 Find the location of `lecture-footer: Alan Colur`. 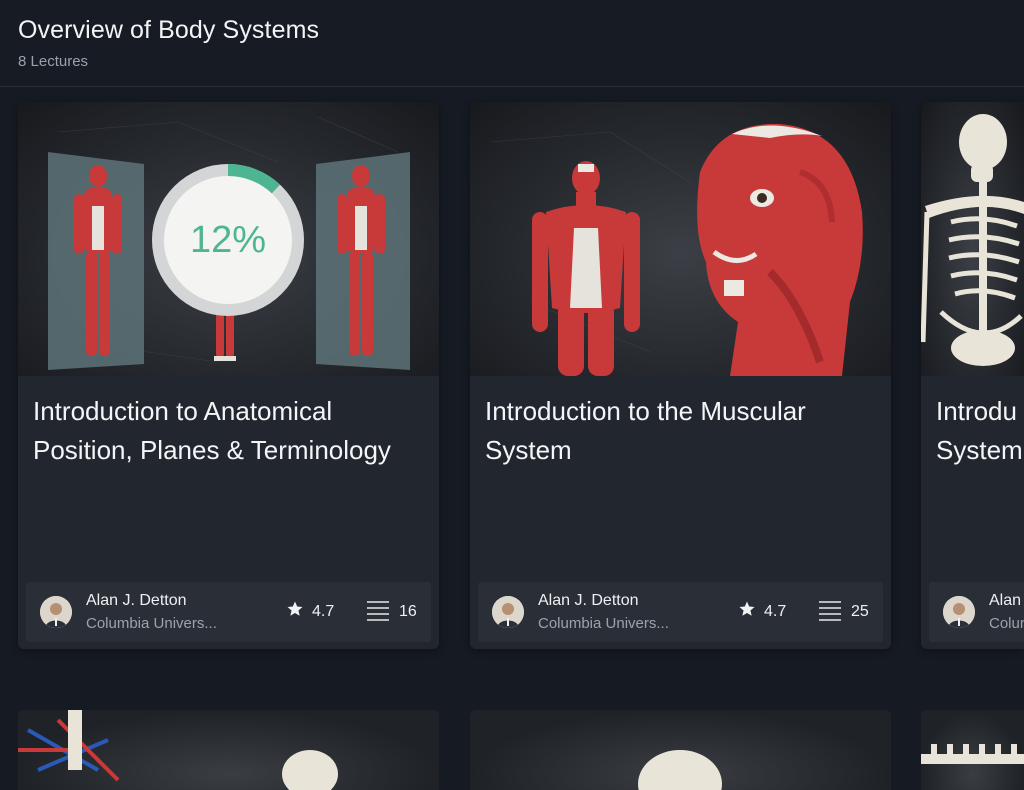

lecture-footer: Alan Colur is located at coordinates (976, 612).